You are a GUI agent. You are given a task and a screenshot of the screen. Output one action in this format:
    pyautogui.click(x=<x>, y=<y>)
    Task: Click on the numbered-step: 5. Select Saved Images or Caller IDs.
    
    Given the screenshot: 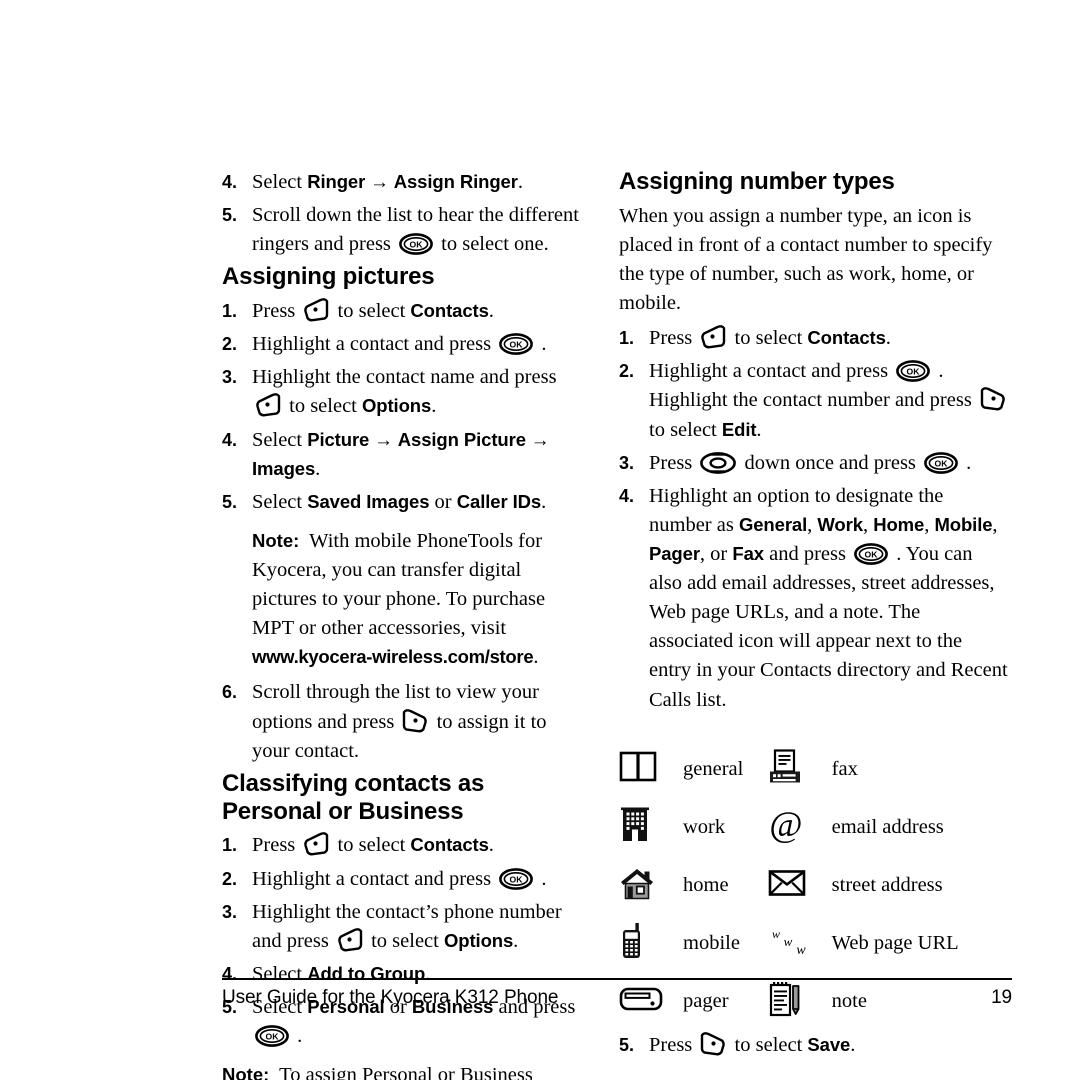 What is the action you would take?
    pyautogui.click(x=404, y=502)
    